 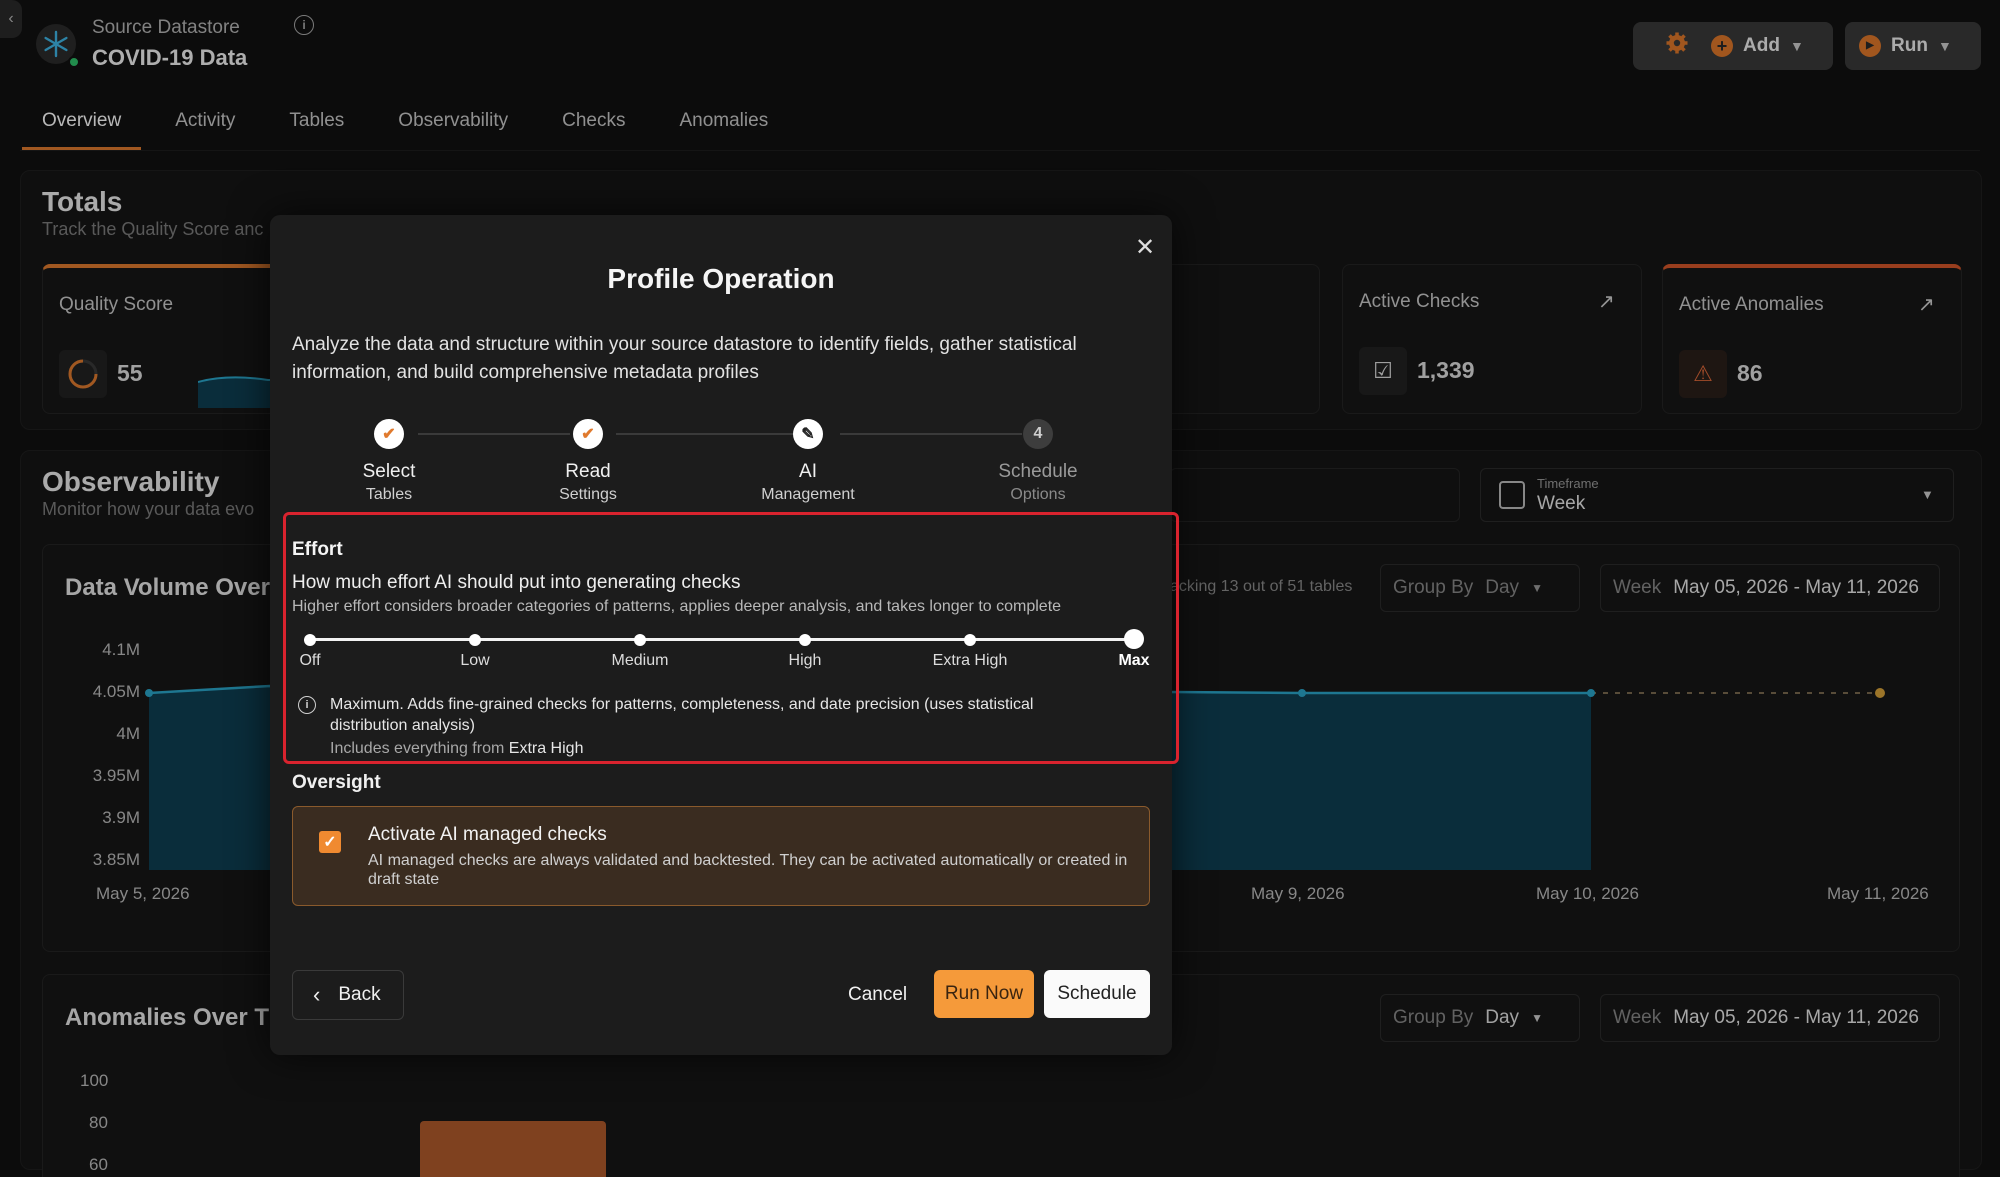 What do you see at coordinates (317, 994) in the screenshot?
I see `chevron-left-icon: ‹` at bounding box center [317, 994].